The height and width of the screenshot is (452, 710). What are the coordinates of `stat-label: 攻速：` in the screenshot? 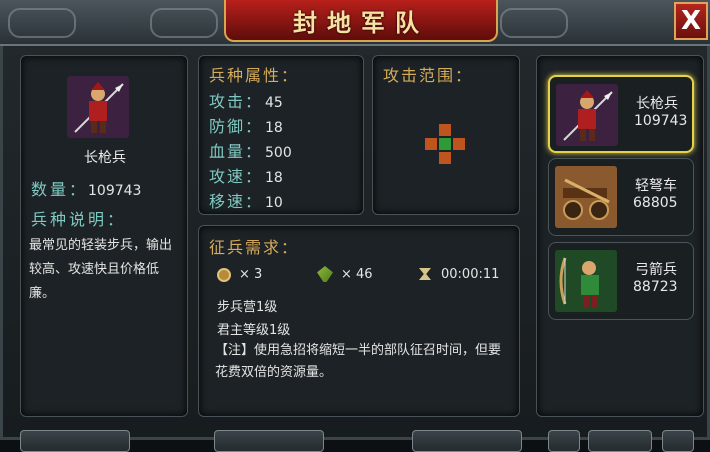 It's located at (236, 176).